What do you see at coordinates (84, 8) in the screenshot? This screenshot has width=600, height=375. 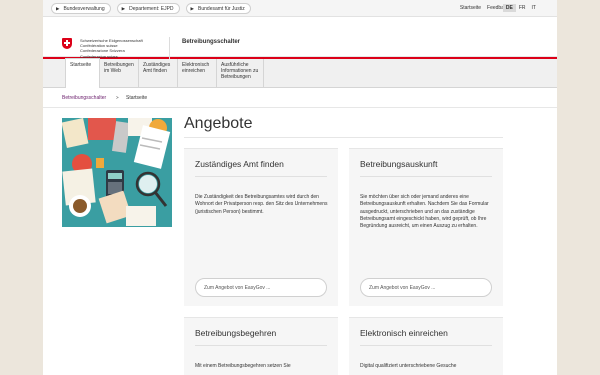 I see `crumb-label: Bundesverwaltung` at bounding box center [84, 8].